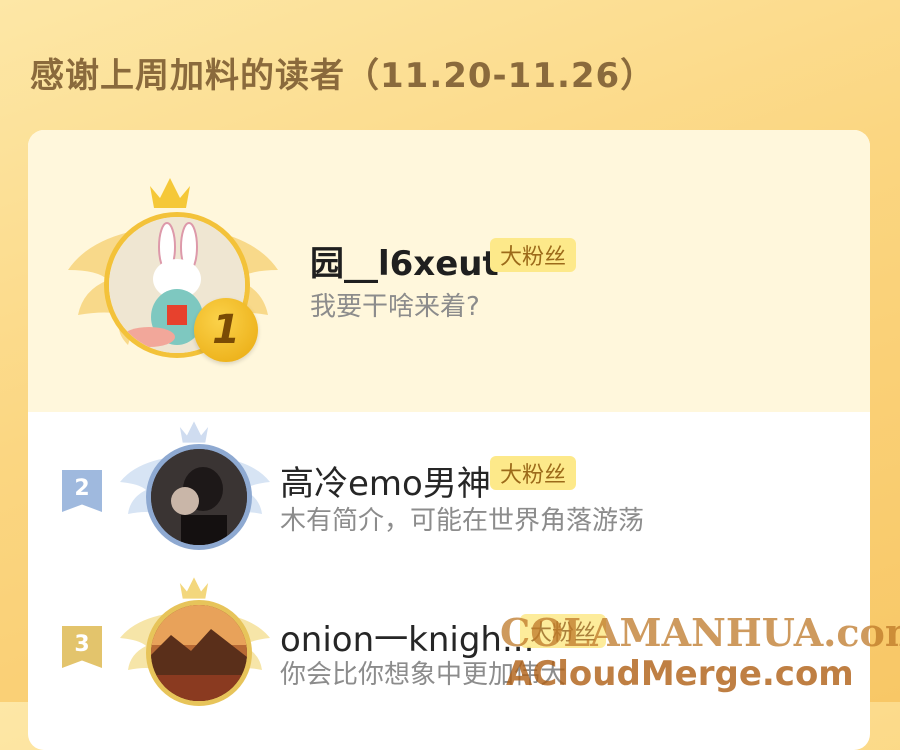 This screenshot has width=900, height=750. Describe the element at coordinates (462, 521) in the screenshot. I see `reader-bio: 木有简介，可能在世界角落游荡` at that location.